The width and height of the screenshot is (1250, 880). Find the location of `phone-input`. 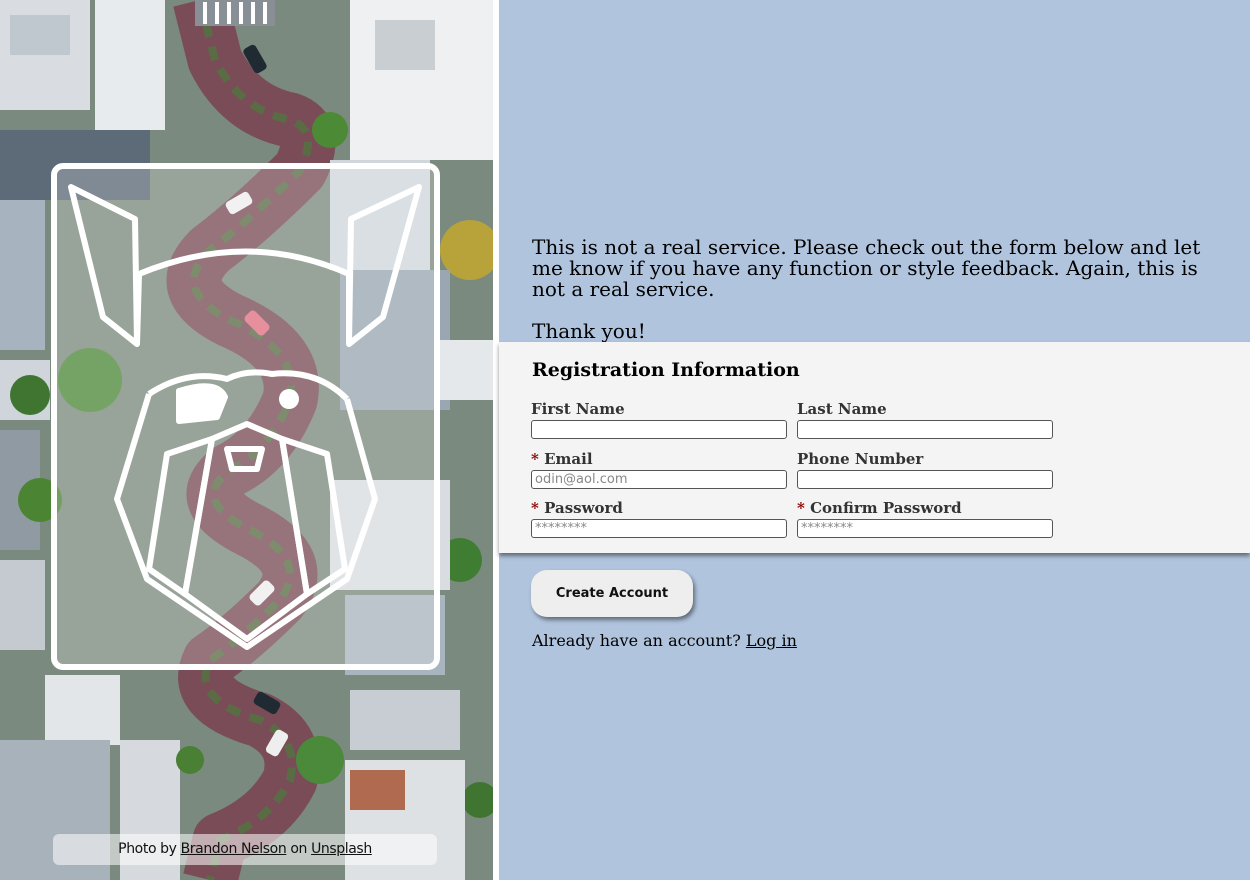

phone-input is located at coordinates (925, 479).